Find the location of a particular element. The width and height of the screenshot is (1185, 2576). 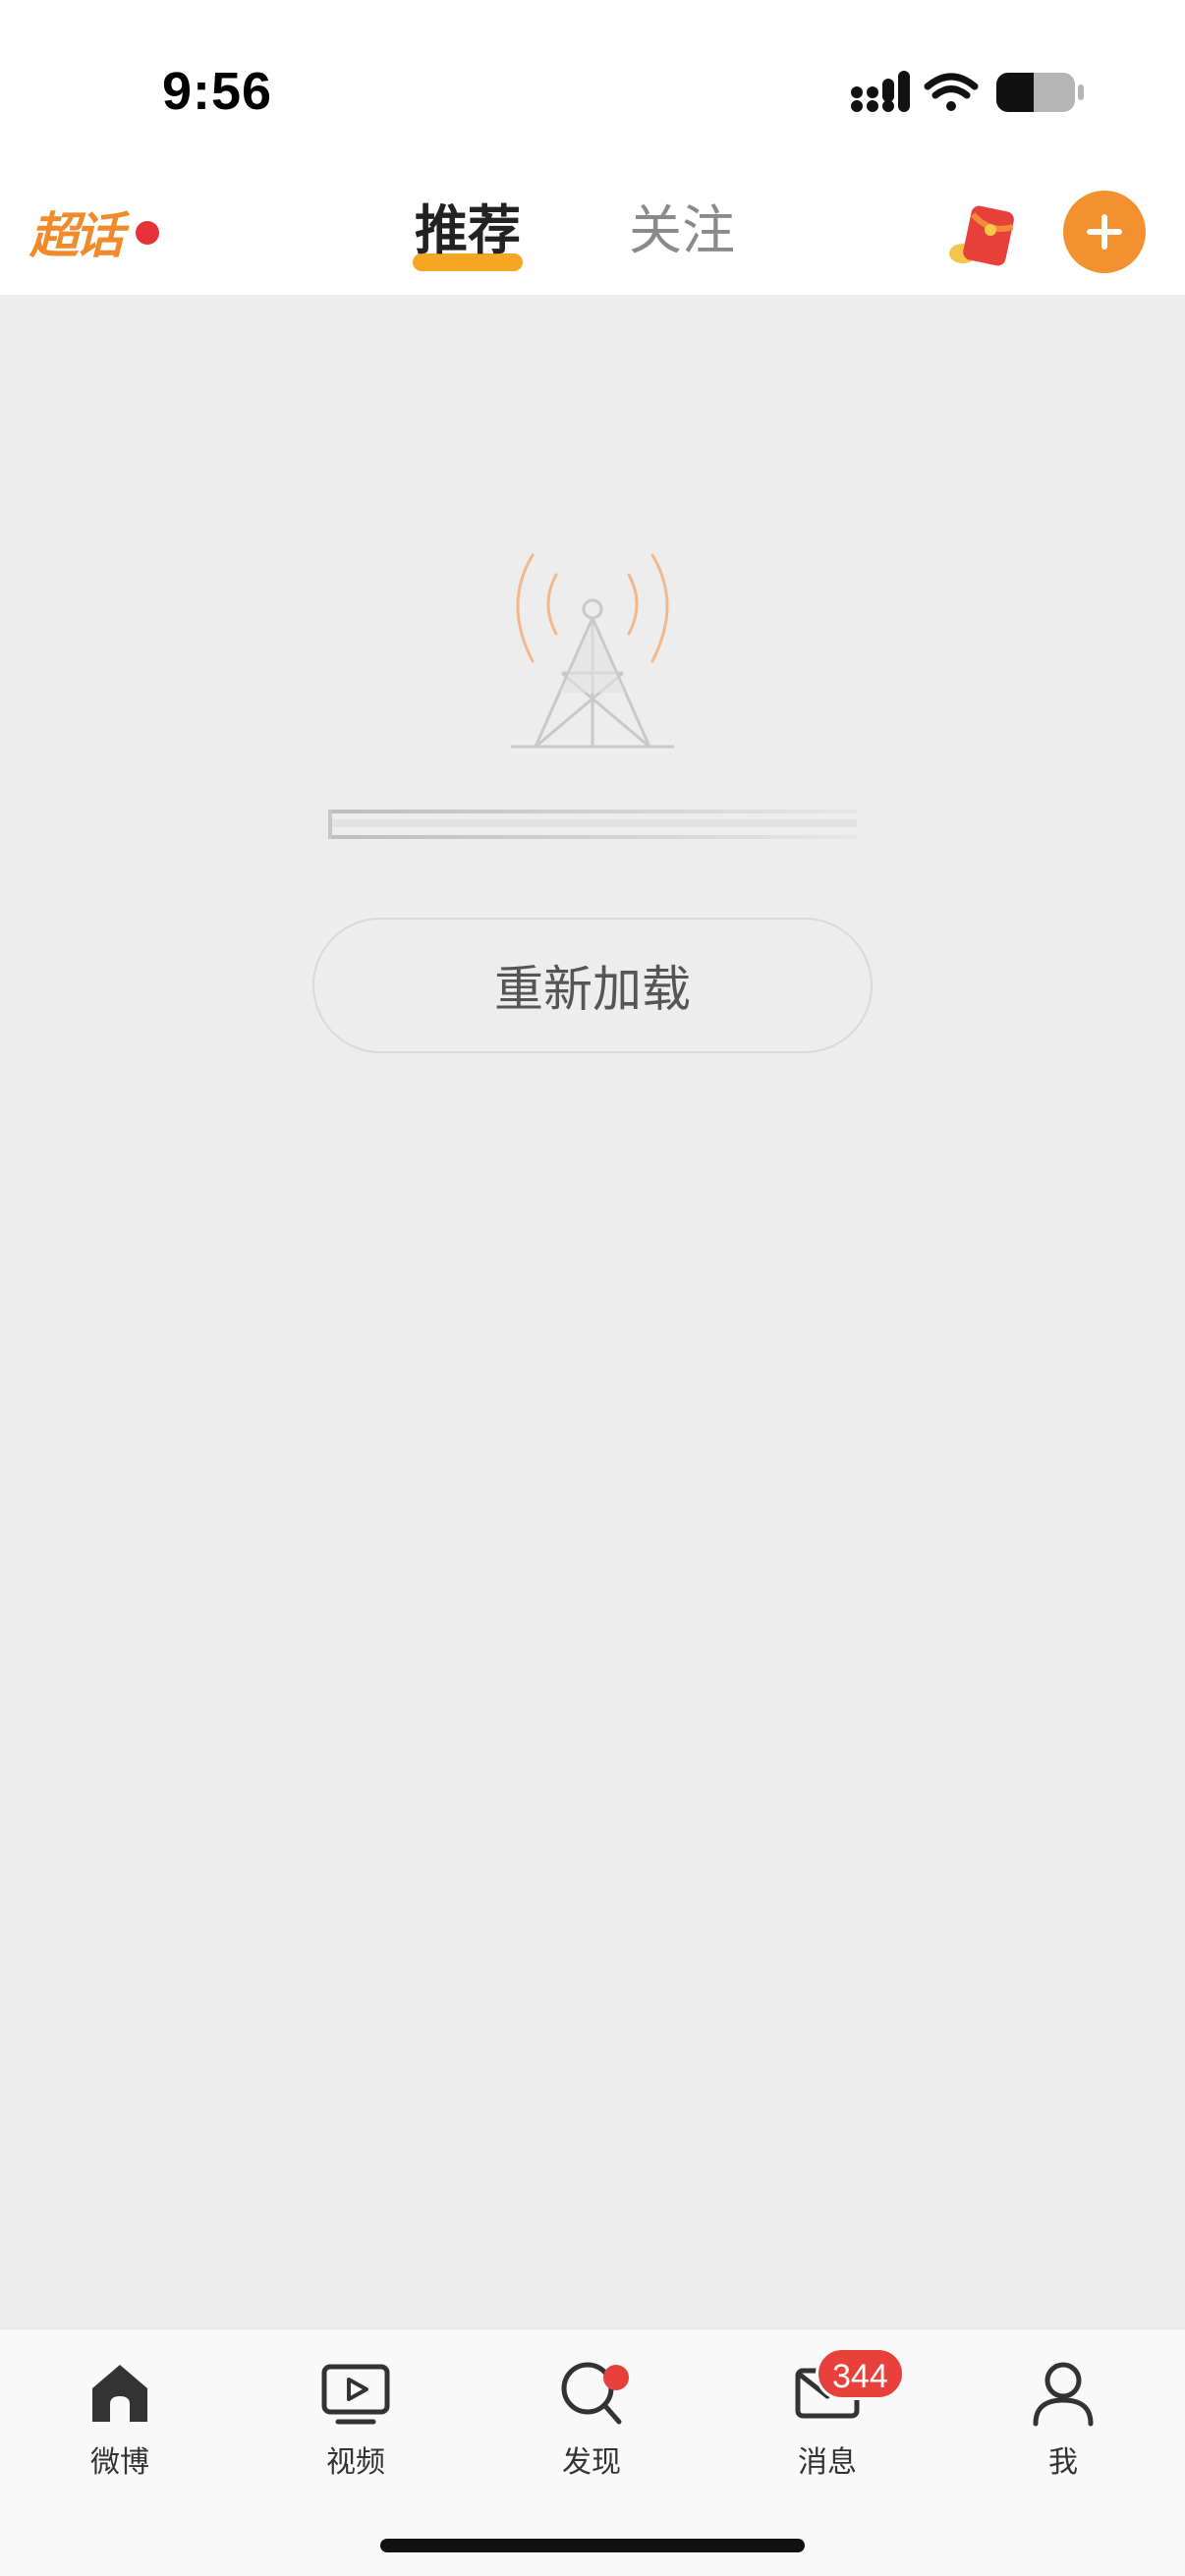

bottom-tab-weibo: 微博 is located at coordinates (120, 2430).